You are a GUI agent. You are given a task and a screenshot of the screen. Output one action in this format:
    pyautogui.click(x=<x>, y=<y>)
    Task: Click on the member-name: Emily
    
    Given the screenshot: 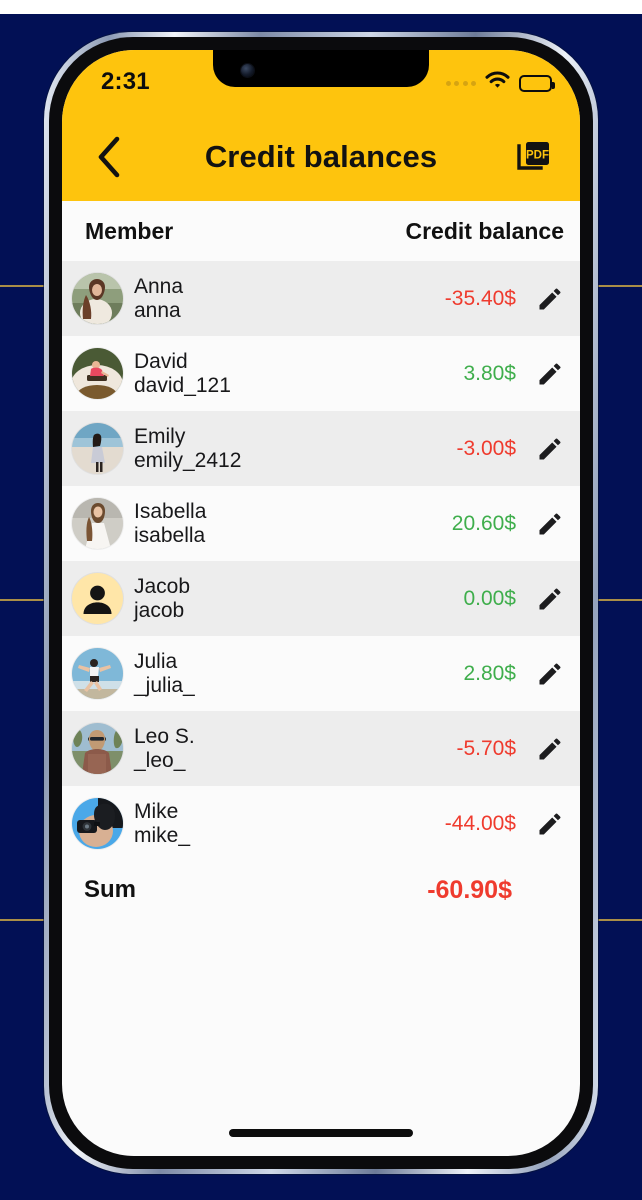 What is the action you would take?
    pyautogui.click(x=160, y=436)
    